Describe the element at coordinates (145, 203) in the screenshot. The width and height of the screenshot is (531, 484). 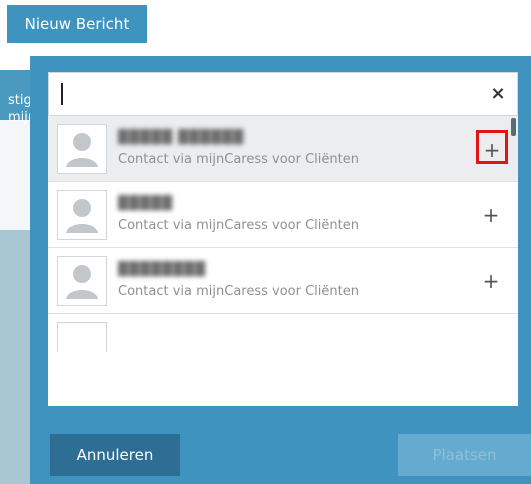
I see `contact-name: █████` at that location.